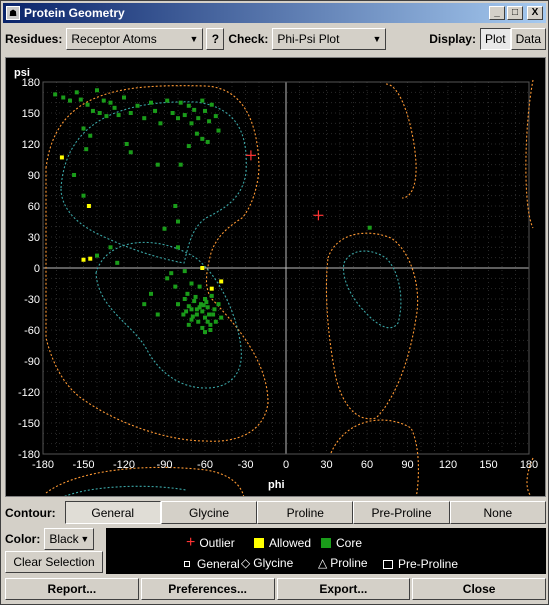 This screenshot has width=549, height=605. I want to click on clear-selection-button: Clear Selection, so click(54, 562).